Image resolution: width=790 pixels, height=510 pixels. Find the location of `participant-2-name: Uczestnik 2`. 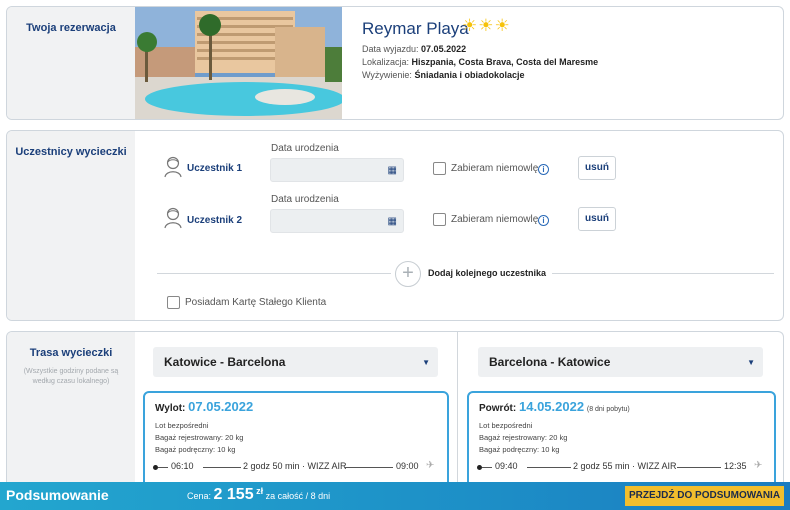

participant-2-name: Uczestnik 2 is located at coordinates (215, 220).